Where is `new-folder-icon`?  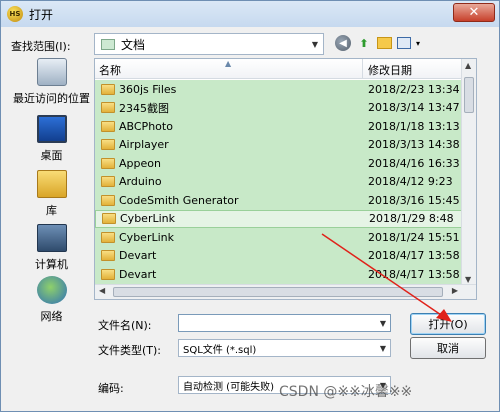 new-folder-icon is located at coordinates (384, 43).